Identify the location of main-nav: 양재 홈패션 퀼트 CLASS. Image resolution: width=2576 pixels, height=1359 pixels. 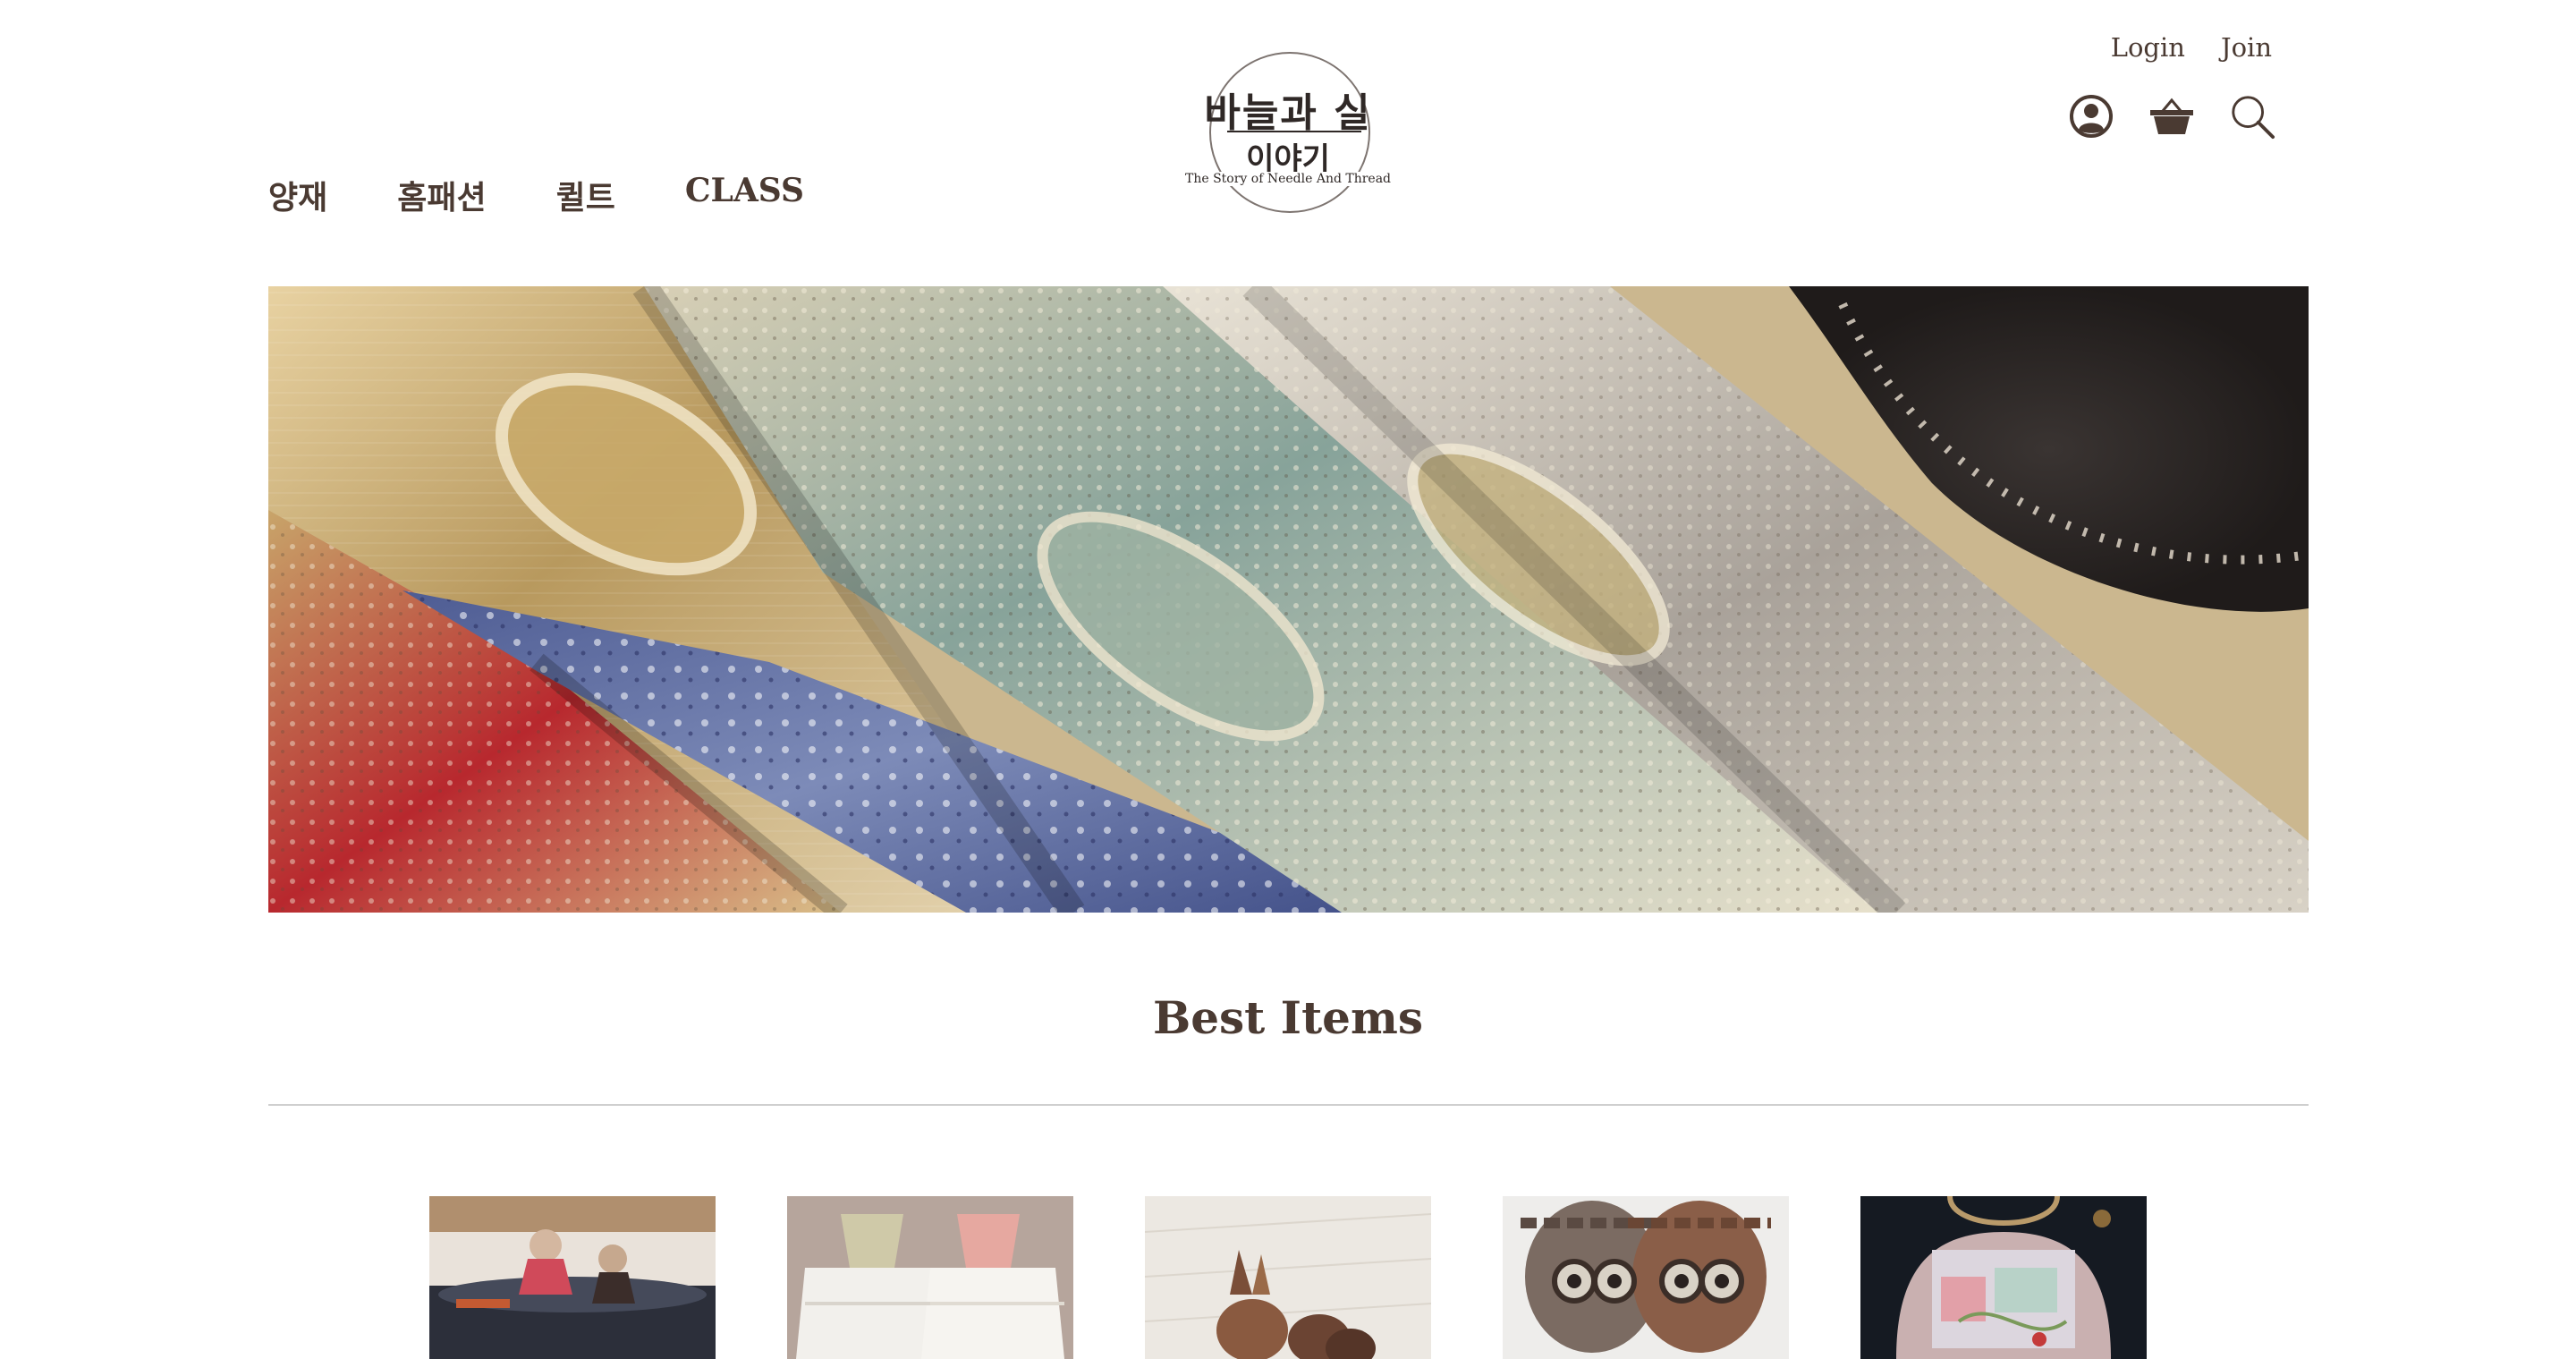
(536, 195).